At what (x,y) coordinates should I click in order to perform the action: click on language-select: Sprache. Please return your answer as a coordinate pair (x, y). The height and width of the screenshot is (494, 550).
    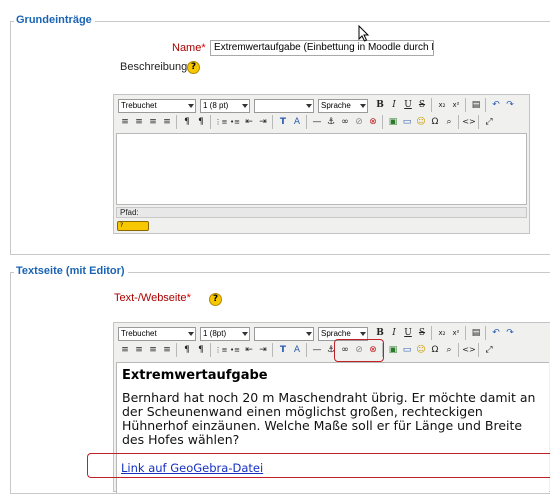
    Looking at the image, I should click on (343, 106).